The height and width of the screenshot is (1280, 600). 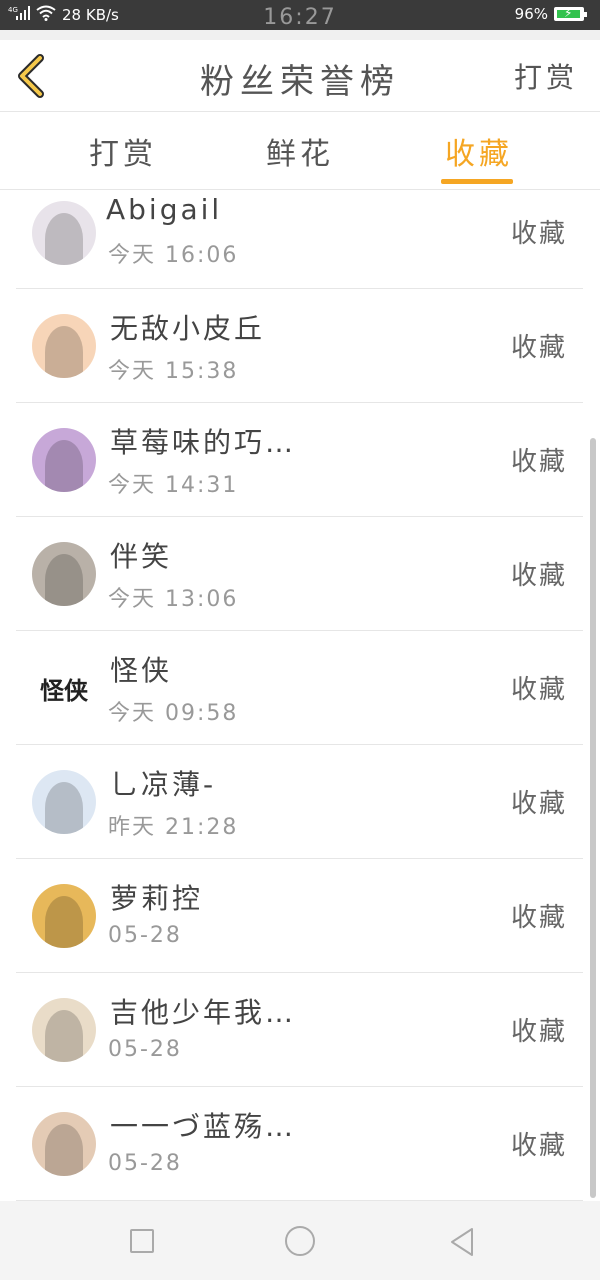 I want to click on battery-percent: 96%, so click(x=531, y=14).